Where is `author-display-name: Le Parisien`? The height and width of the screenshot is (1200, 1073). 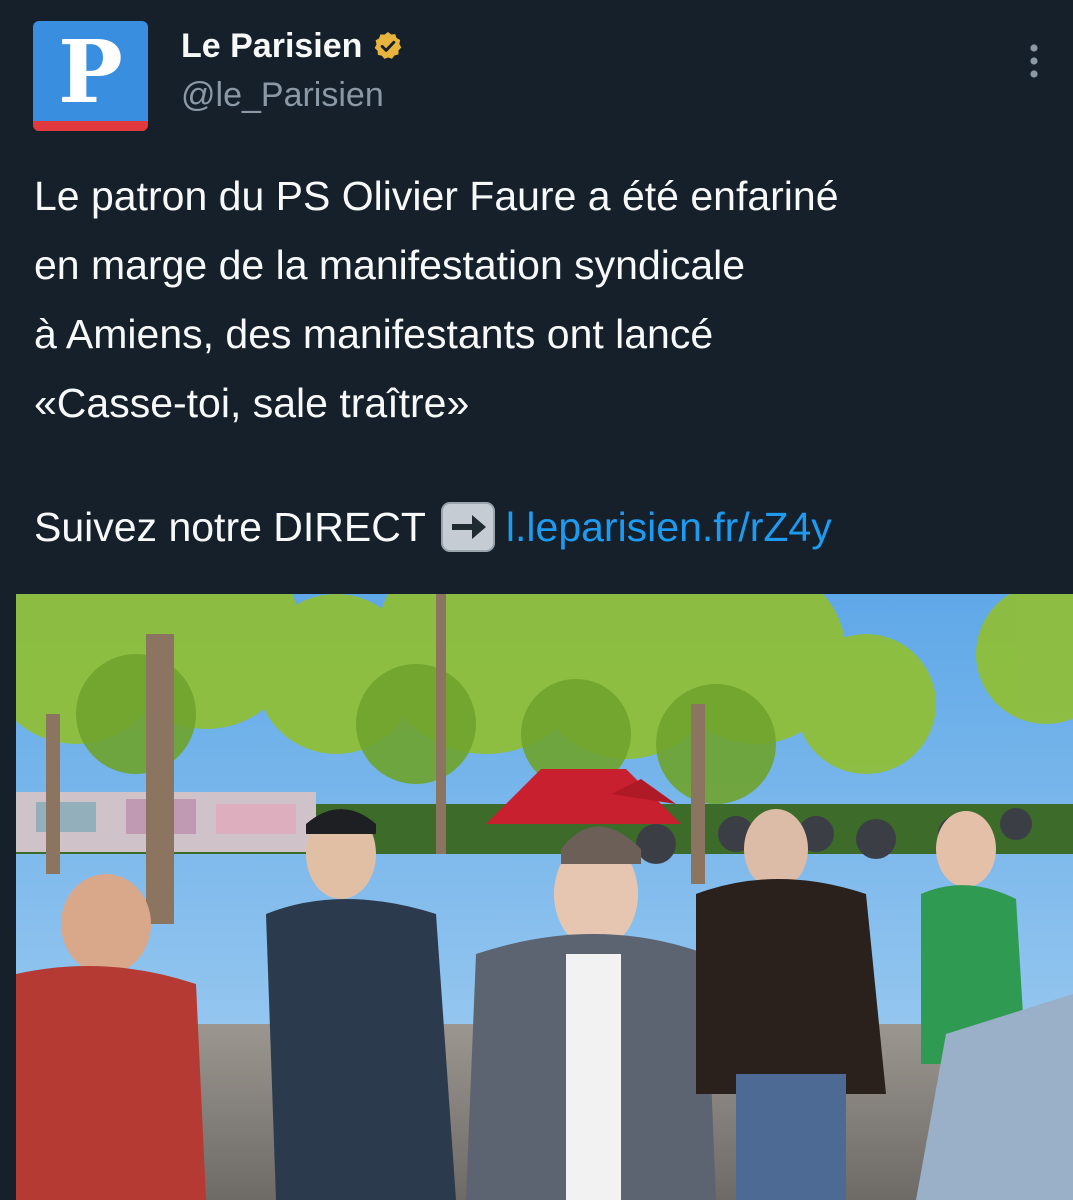
author-display-name: Le Parisien is located at coordinates (271, 46).